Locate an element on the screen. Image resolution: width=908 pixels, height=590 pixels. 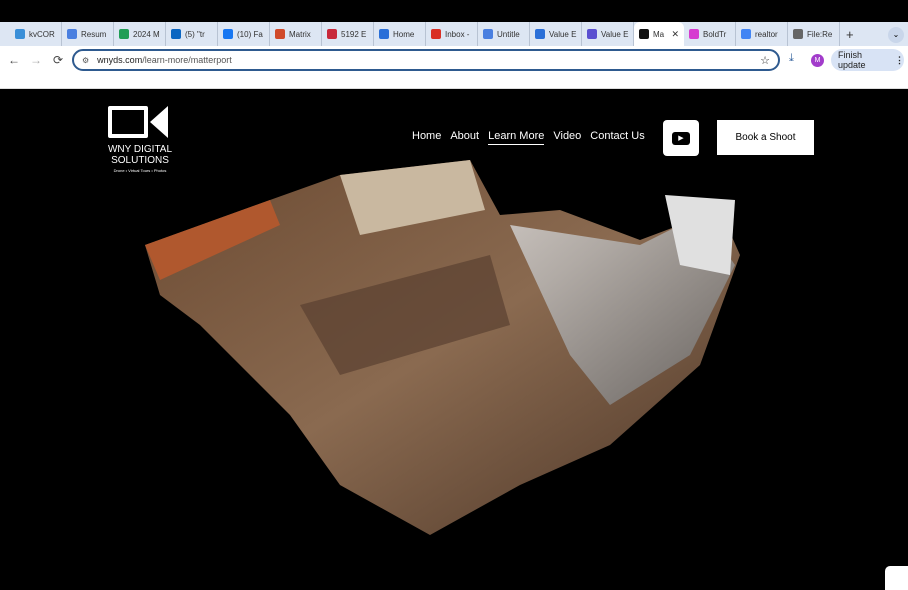
url-path: /learn-more/matterport is located at coordinates (187, 60).